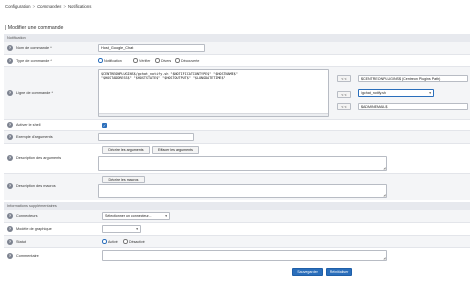 This screenshot has width=474, height=286. I want to click on comment-label: Commentaire, so click(27, 255).